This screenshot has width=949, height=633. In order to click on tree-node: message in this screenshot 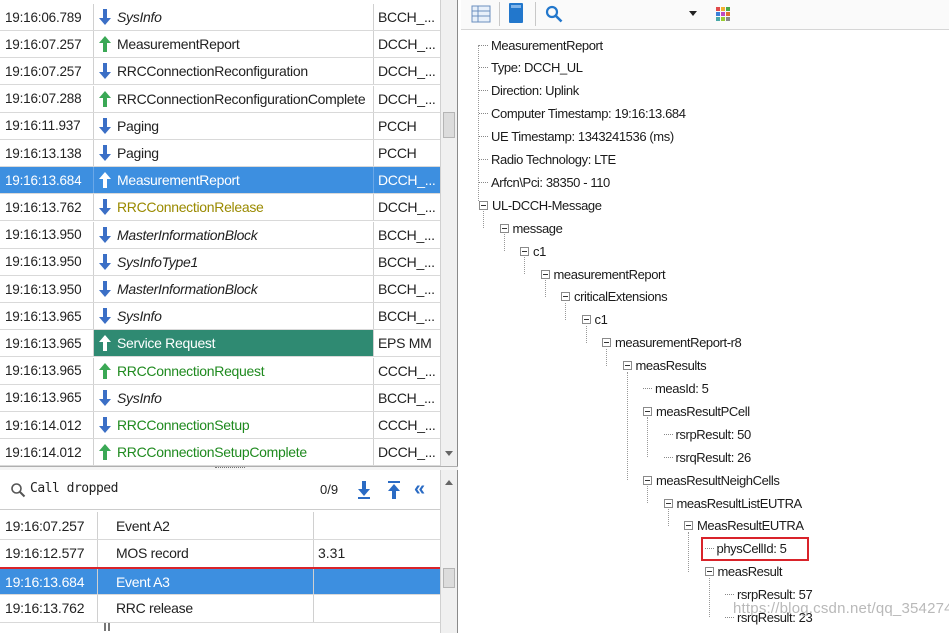, I will do `click(531, 228)`.